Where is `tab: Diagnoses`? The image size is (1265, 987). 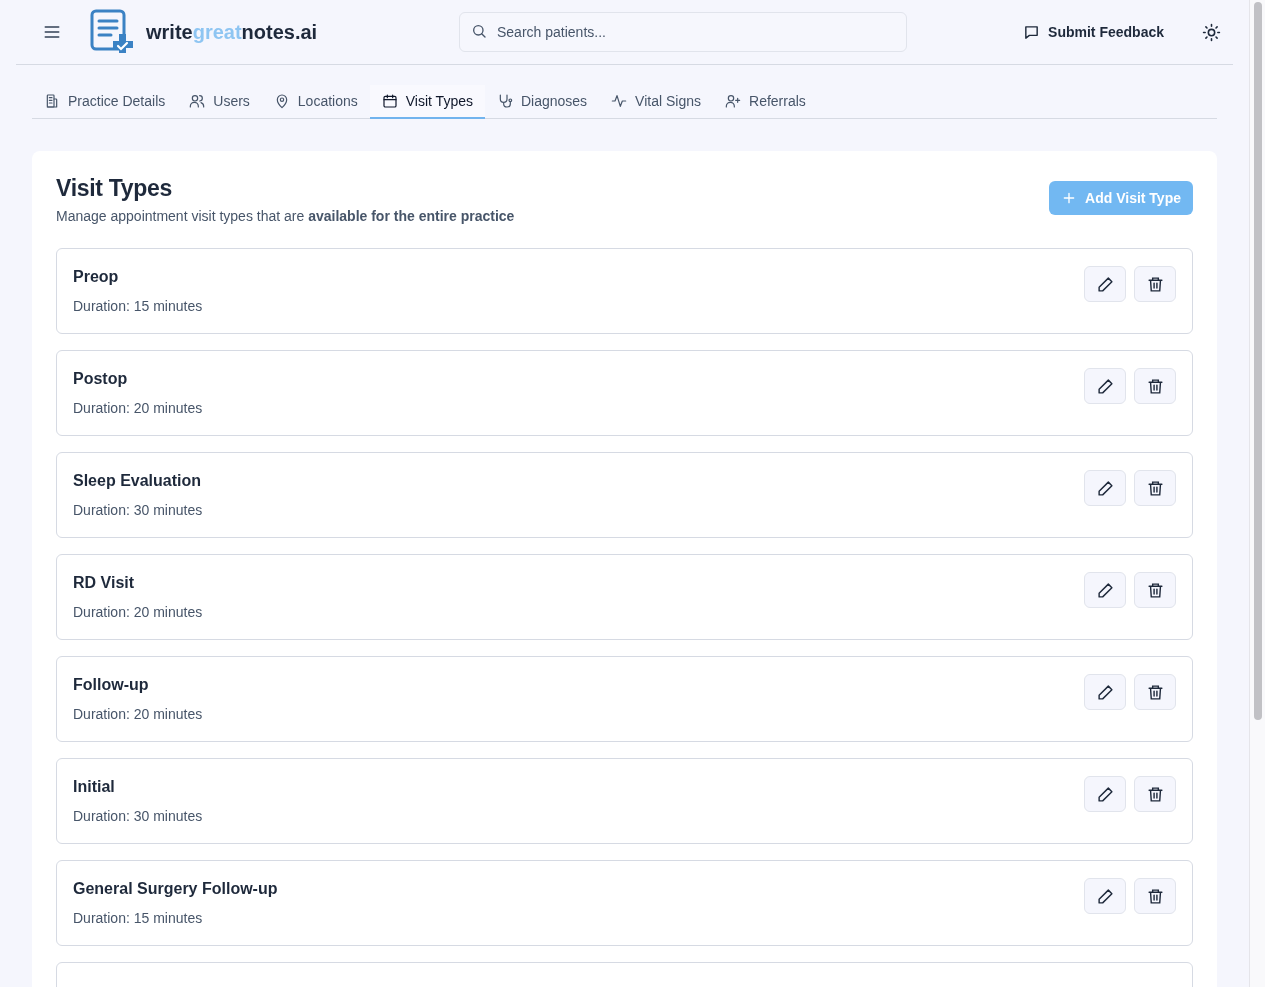 tab: Diagnoses is located at coordinates (542, 102).